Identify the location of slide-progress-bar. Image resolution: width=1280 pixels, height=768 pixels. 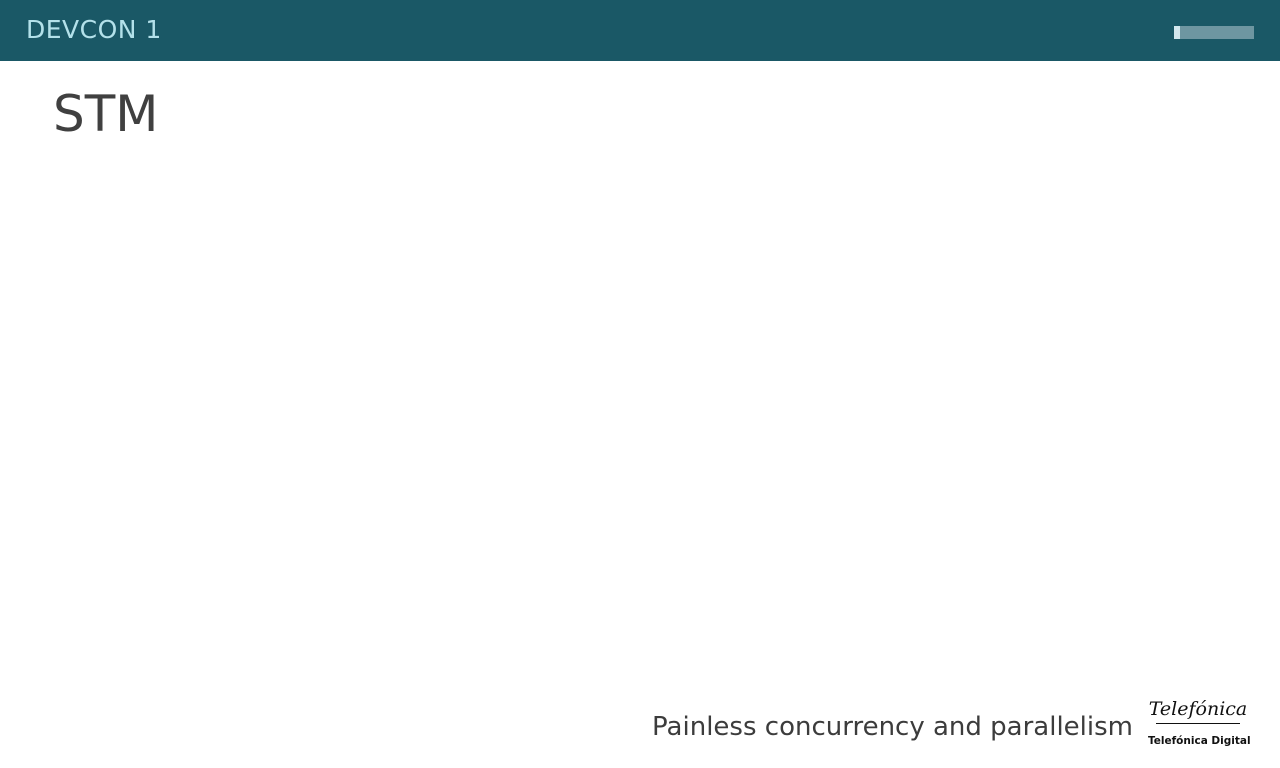
(1214, 32).